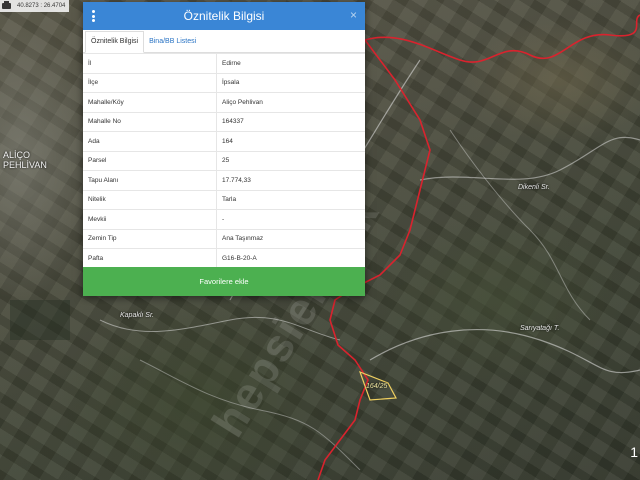  I want to click on close-icon: ×, so click(353, 15).